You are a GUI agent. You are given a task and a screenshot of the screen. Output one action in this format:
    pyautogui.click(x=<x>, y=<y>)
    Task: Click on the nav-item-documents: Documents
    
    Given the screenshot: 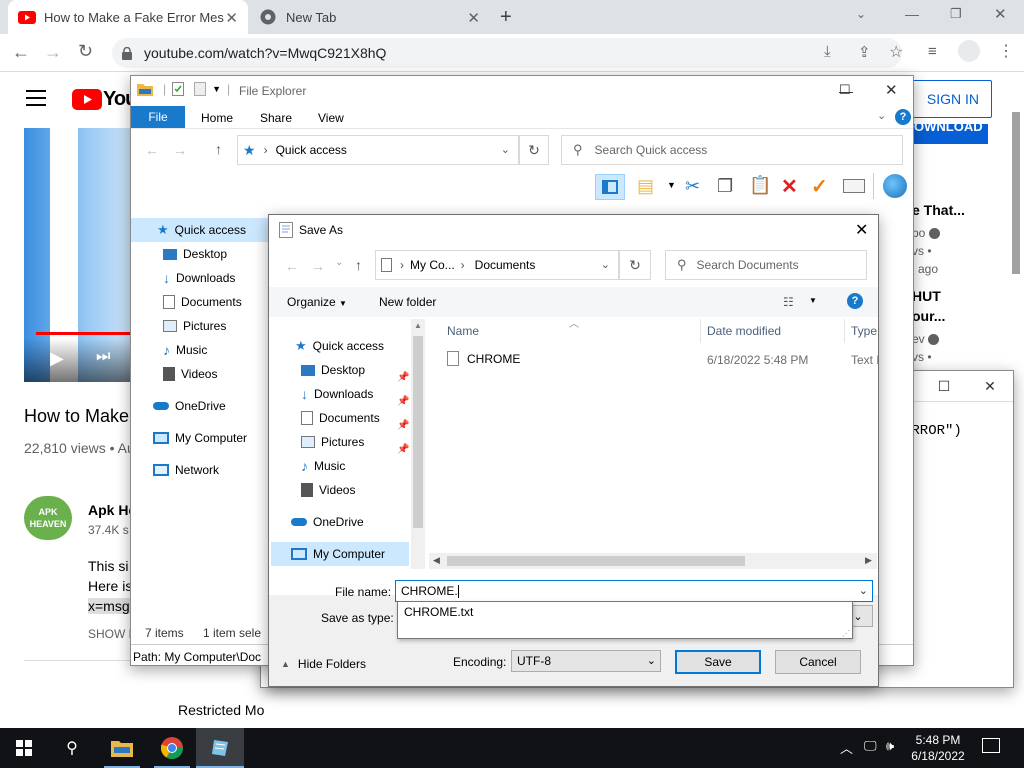 What is the action you would take?
    pyautogui.click(x=202, y=302)
    